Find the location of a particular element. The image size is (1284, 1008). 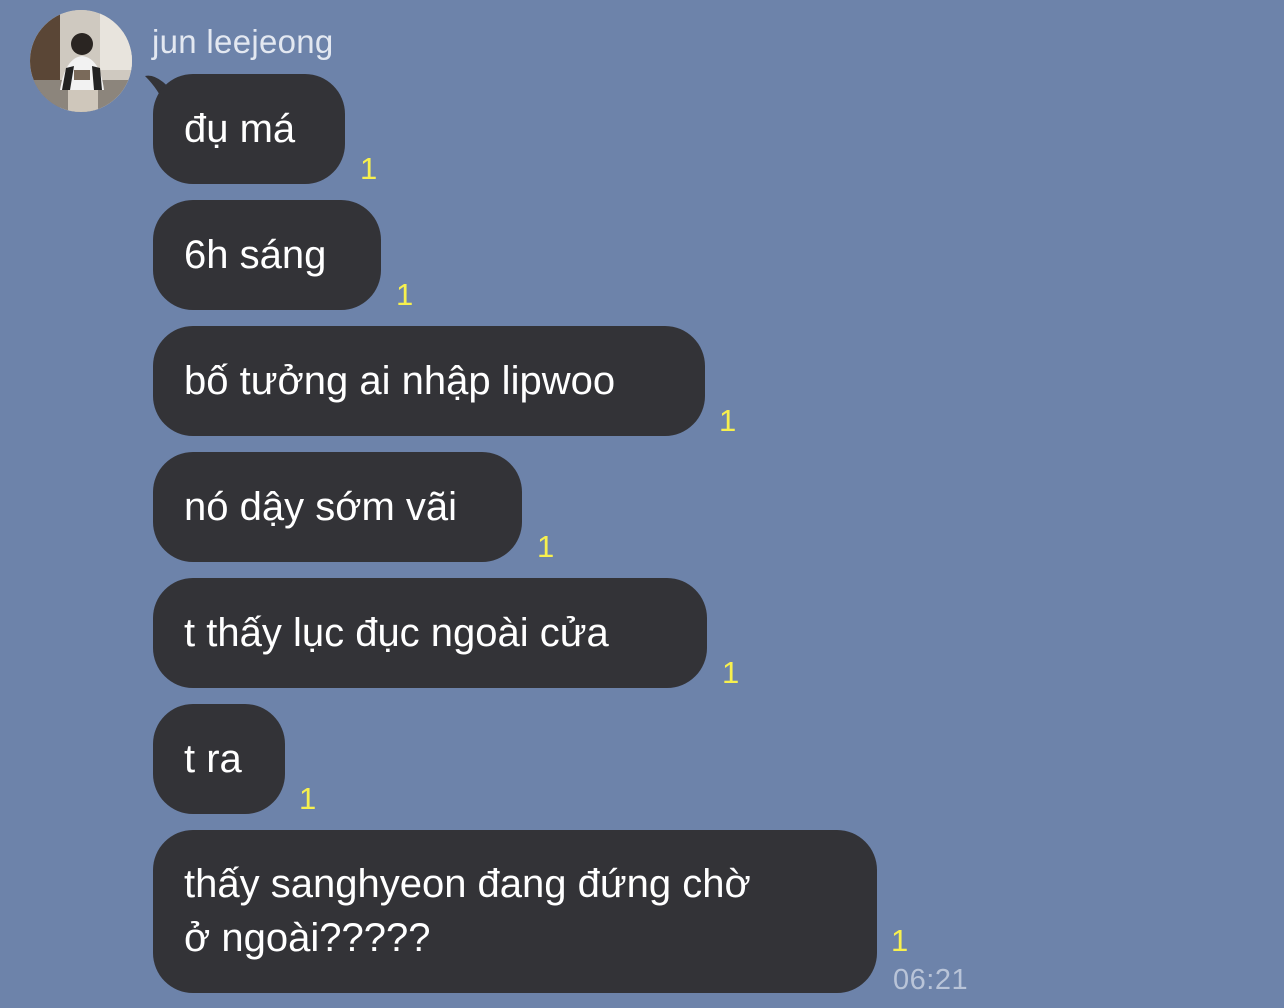

message-bubble: nó dậy sớm vãi is located at coordinates (337, 507).